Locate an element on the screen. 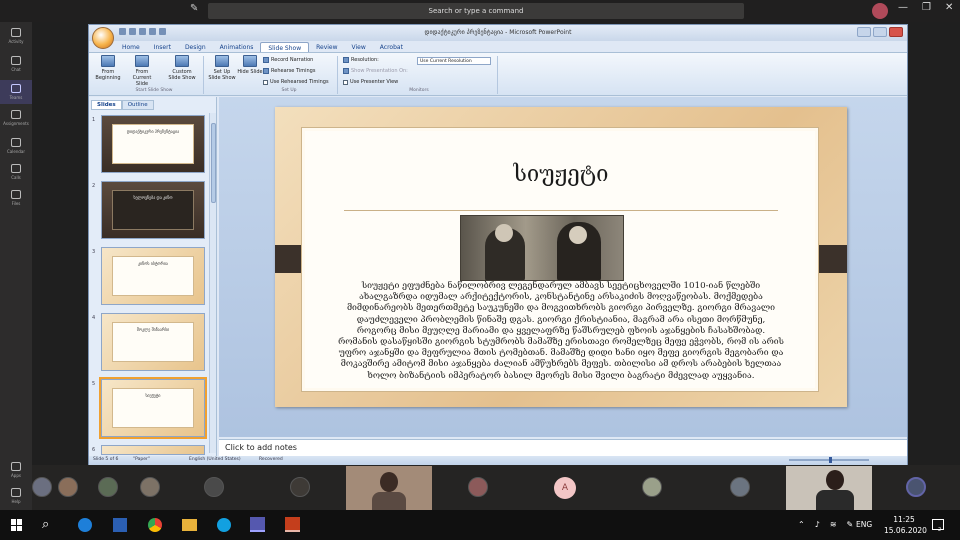 This screenshot has height=540, width=960. resolution-select: Use Current Resolution is located at coordinates (454, 61).